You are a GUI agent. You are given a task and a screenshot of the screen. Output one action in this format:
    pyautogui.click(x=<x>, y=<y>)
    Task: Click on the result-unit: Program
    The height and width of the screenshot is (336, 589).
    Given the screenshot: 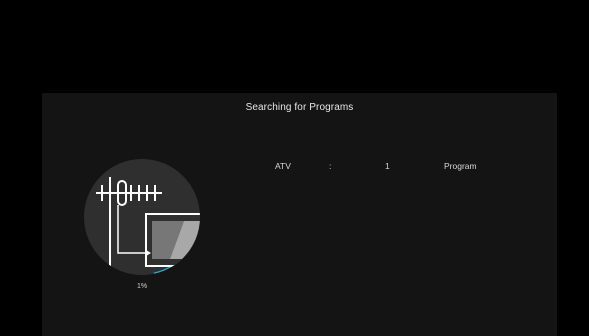 What is the action you would take?
    pyautogui.click(x=460, y=166)
    